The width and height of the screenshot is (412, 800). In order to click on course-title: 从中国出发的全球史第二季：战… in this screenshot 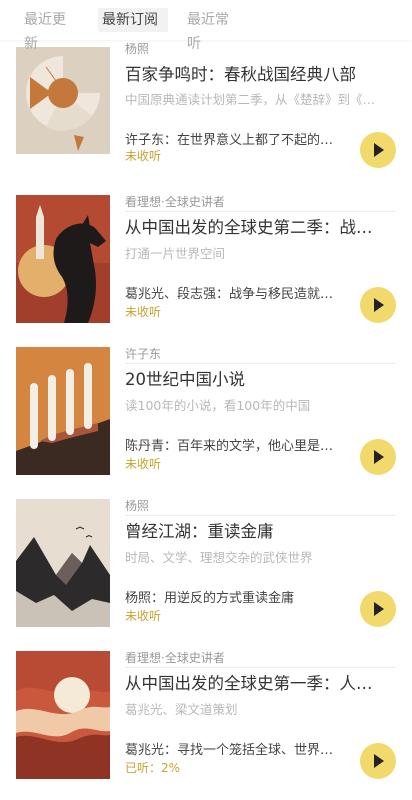, I will do `click(260, 228)`.